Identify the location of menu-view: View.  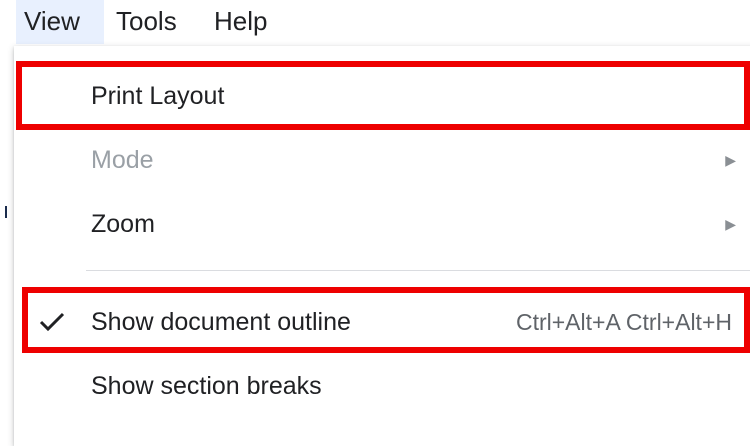
(60, 22).